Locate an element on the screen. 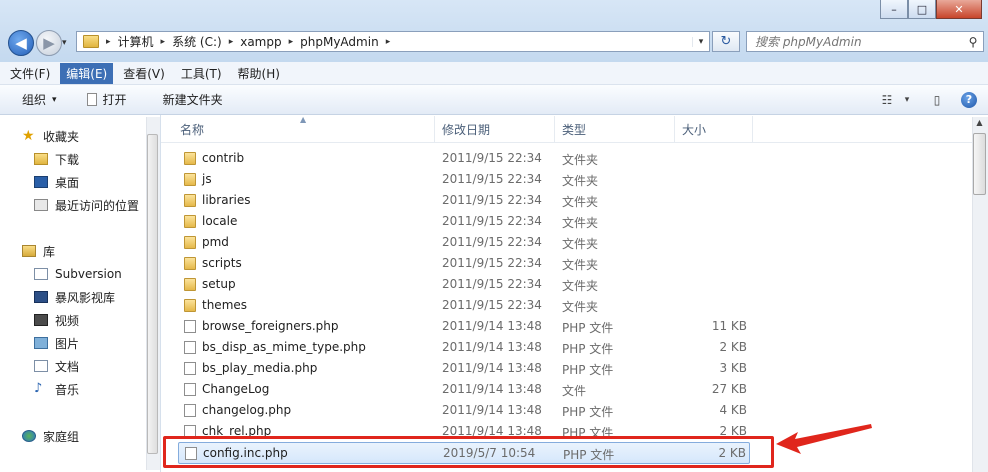  refresh-button: ↻ is located at coordinates (726, 41).